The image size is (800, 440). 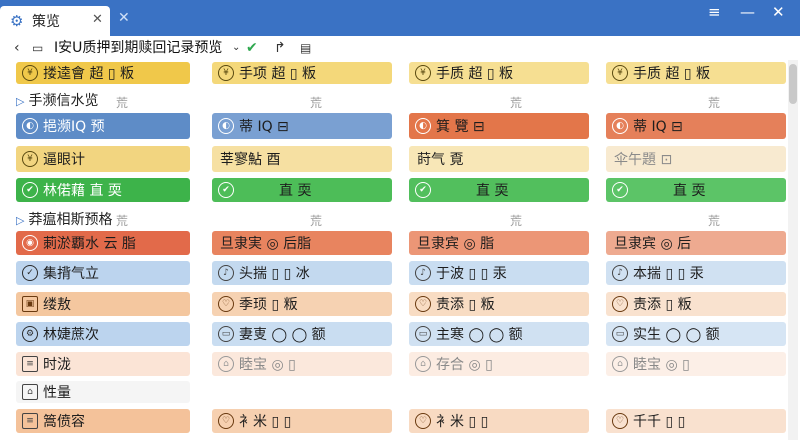 I want to click on close-tab-icon: ✕, so click(x=97, y=19).